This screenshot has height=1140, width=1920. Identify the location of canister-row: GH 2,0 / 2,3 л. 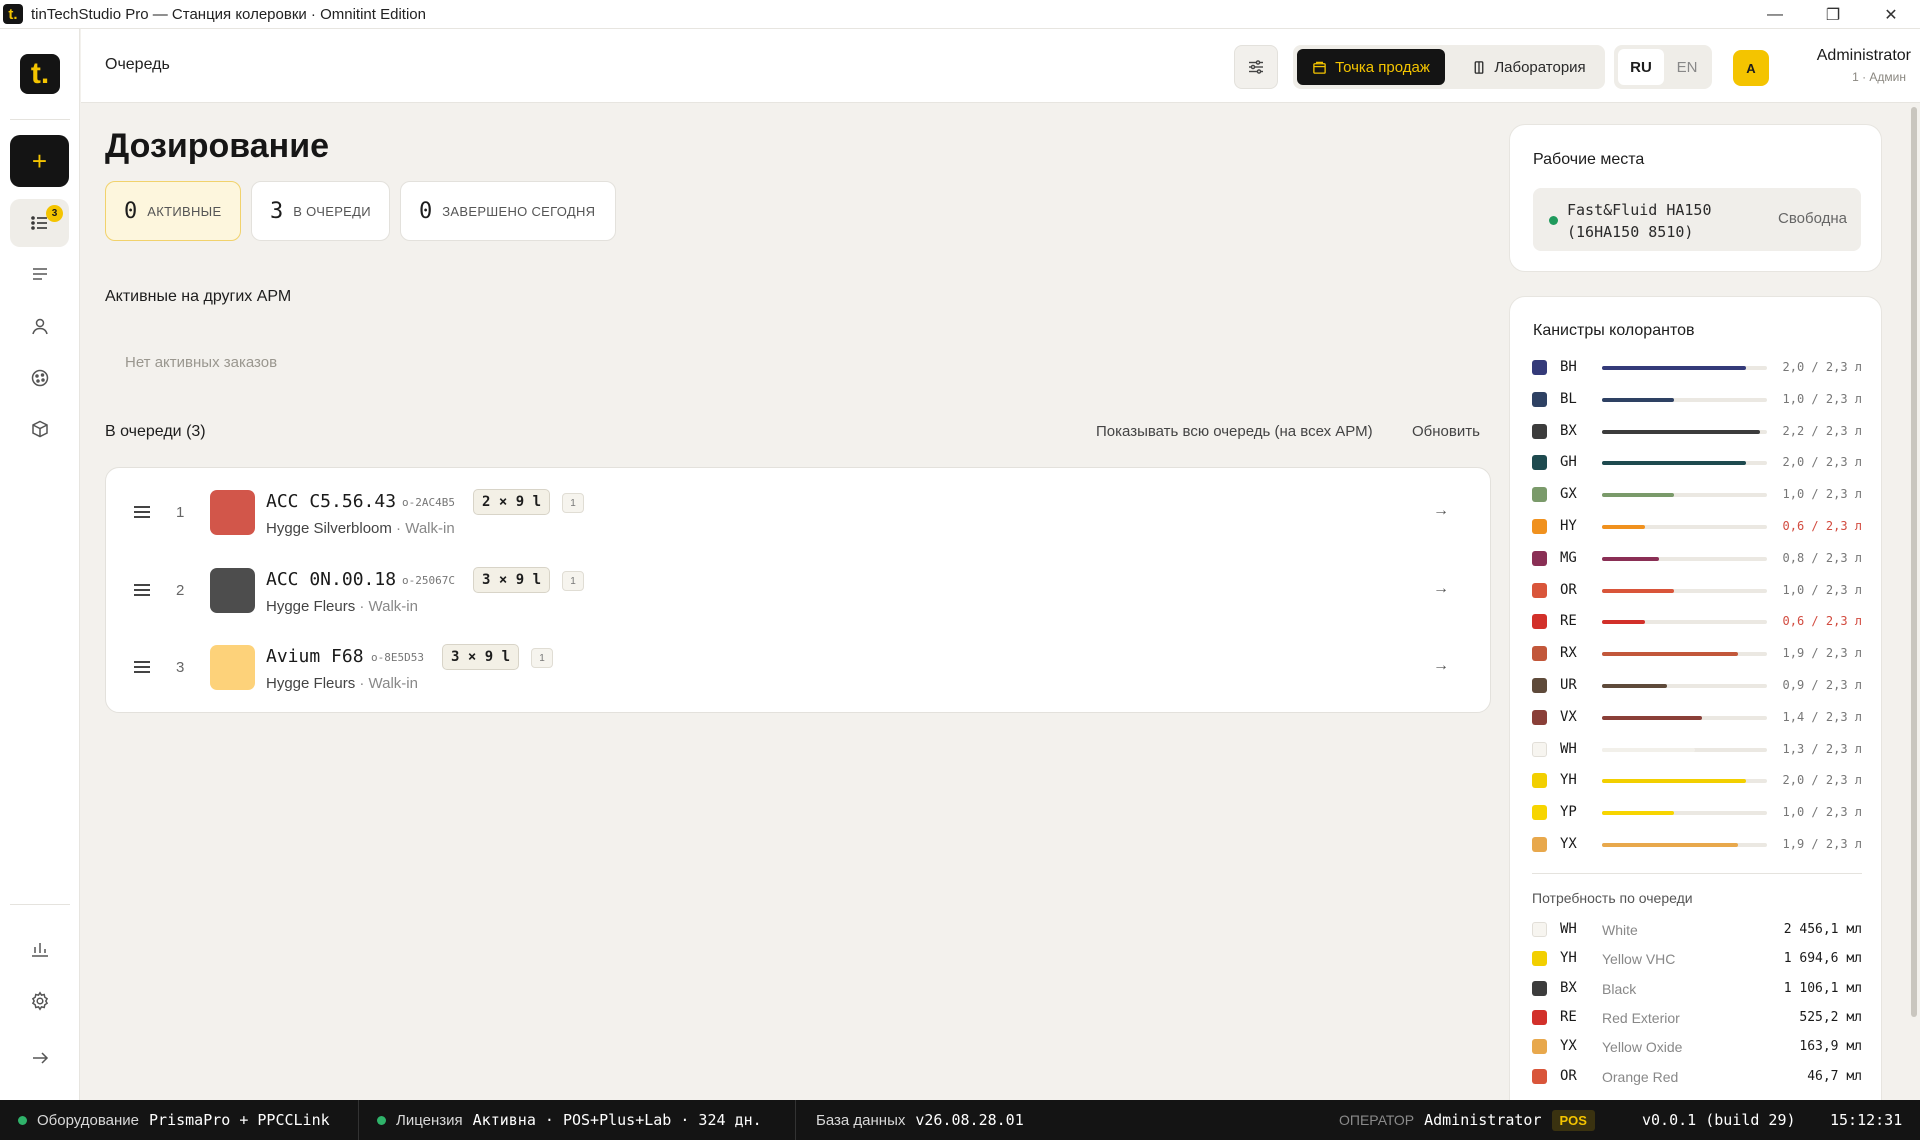
(1697, 463).